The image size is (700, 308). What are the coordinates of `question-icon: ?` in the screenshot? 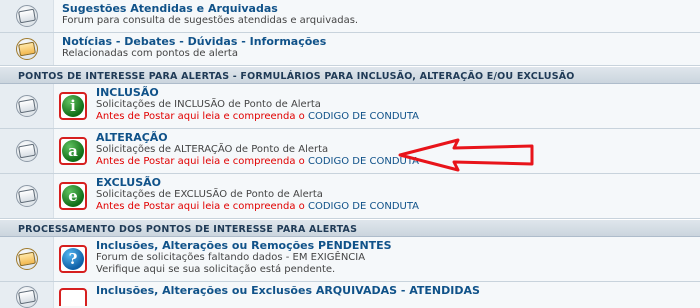 It's located at (73, 259).